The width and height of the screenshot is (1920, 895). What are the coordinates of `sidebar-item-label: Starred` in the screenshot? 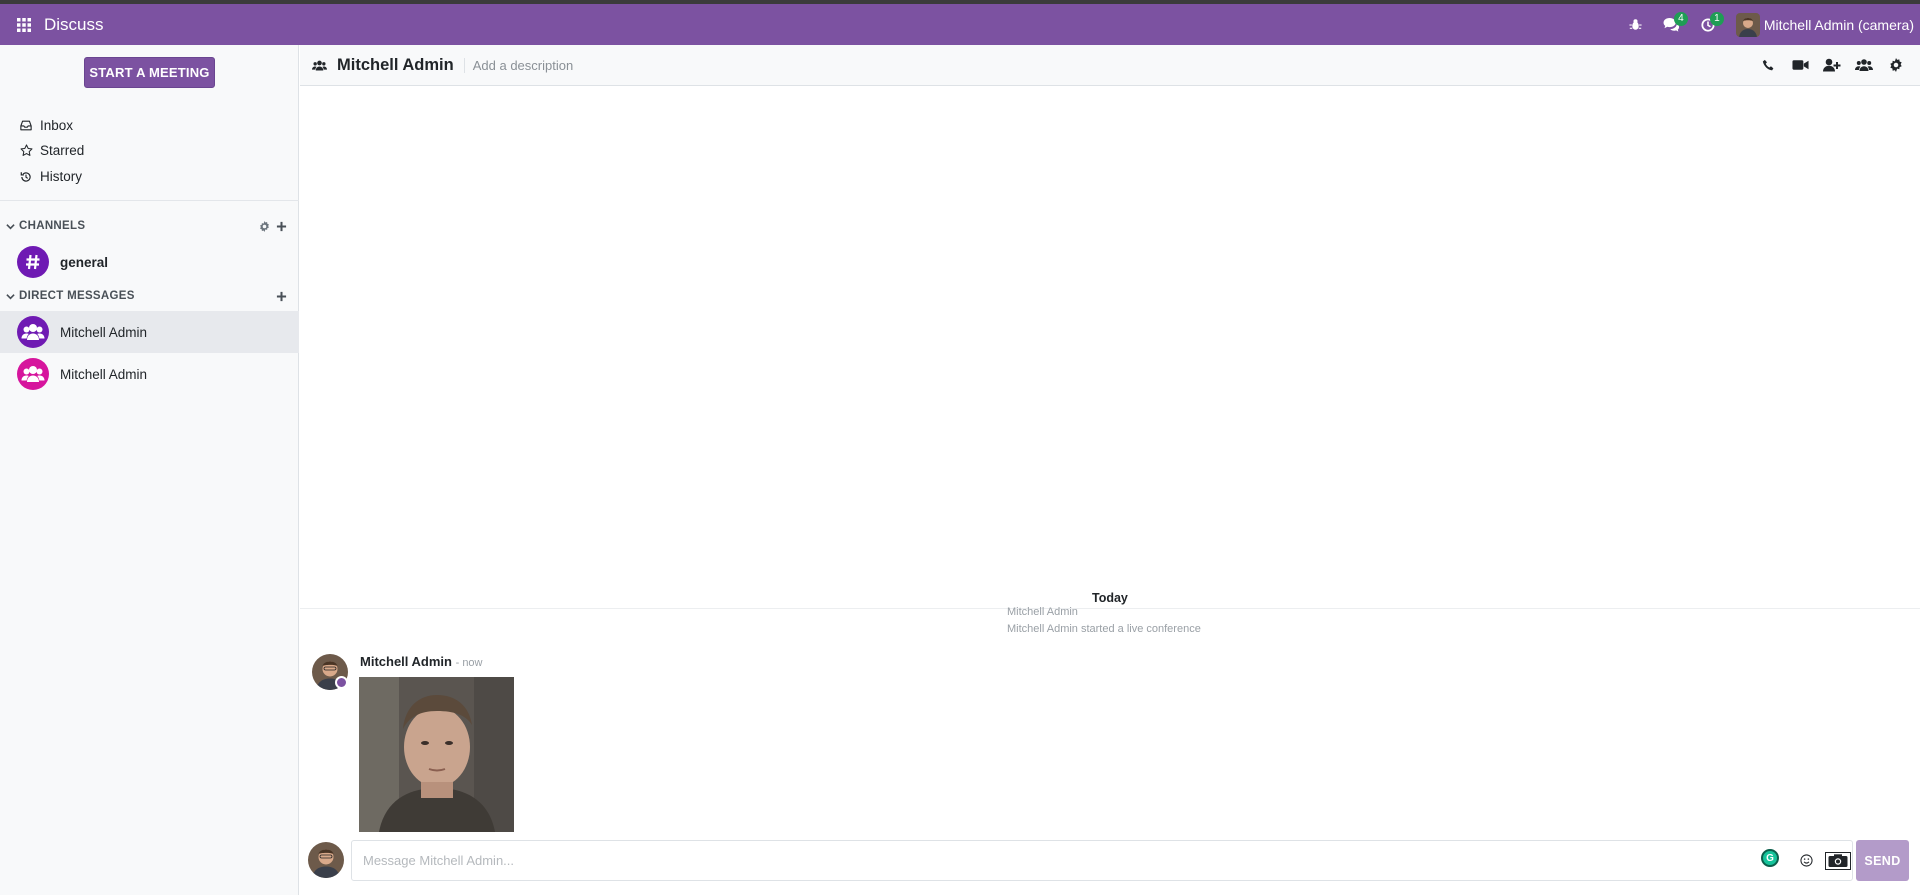 It's located at (62, 150).